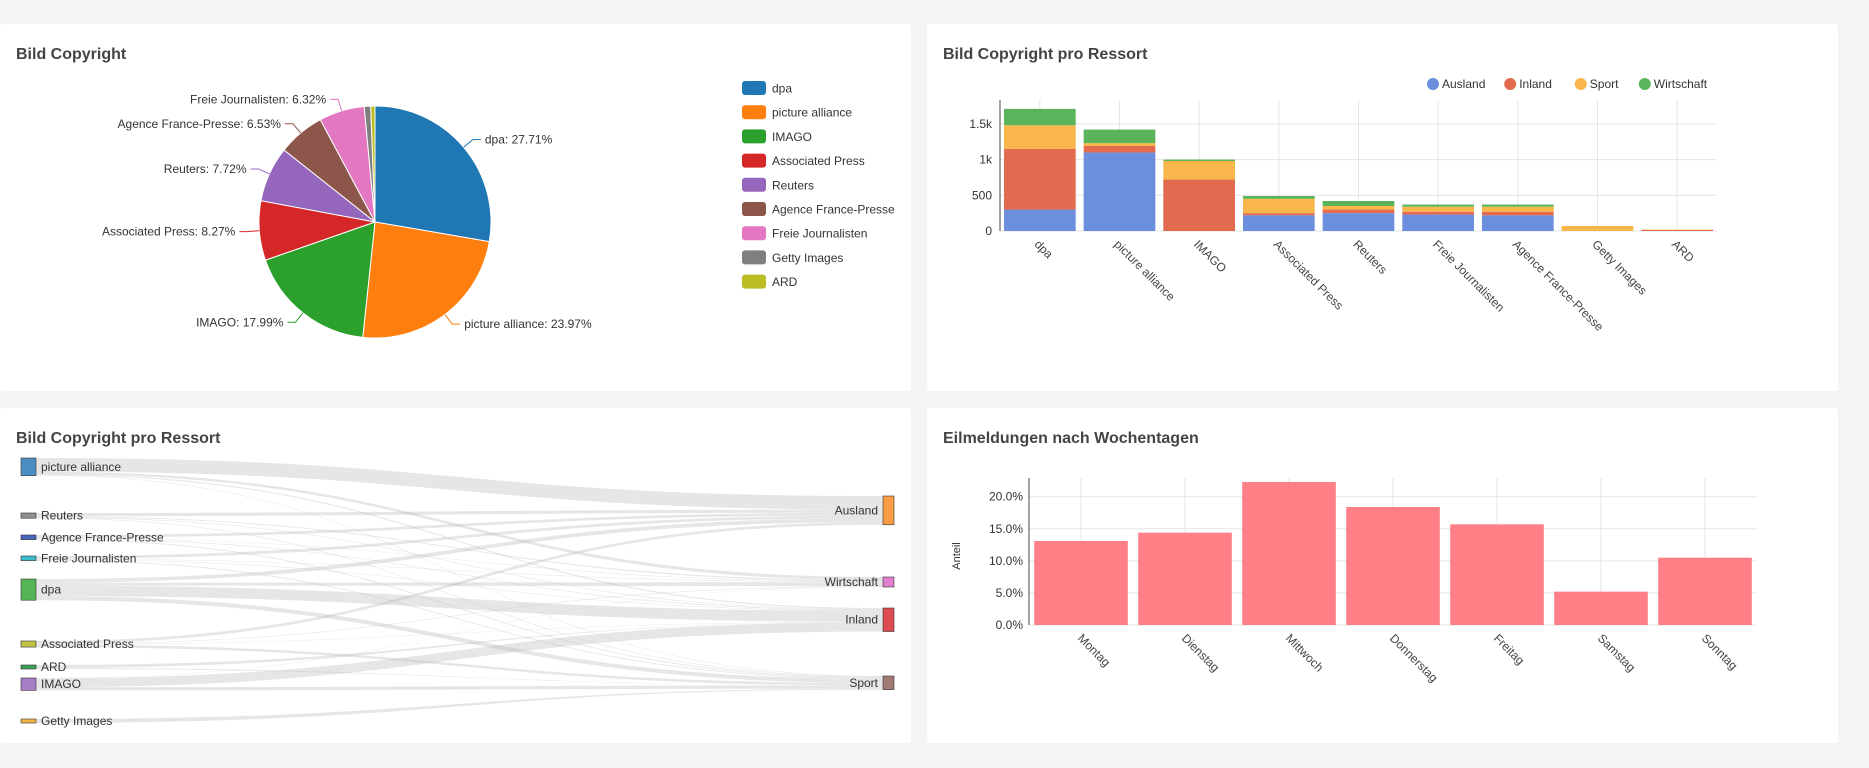 The height and width of the screenshot is (768, 1869). What do you see at coordinates (856, 510) in the screenshot?
I see `sankey-node-label-ausland: Ausland` at bounding box center [856, 510].